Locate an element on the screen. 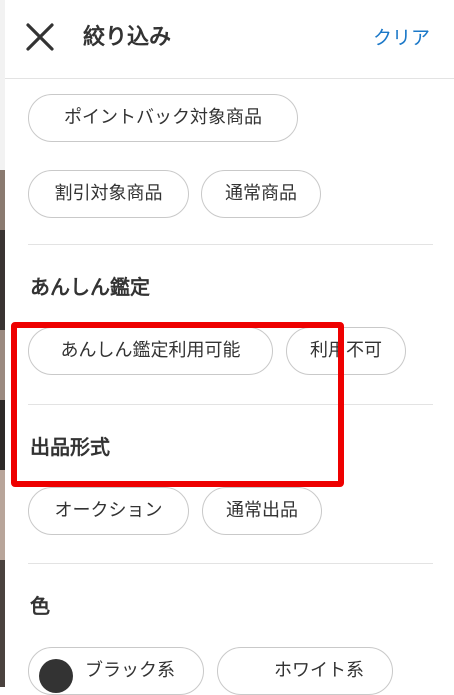 This screenshot has height=695, width=454. close-icon is located at coordinates (40, 37).